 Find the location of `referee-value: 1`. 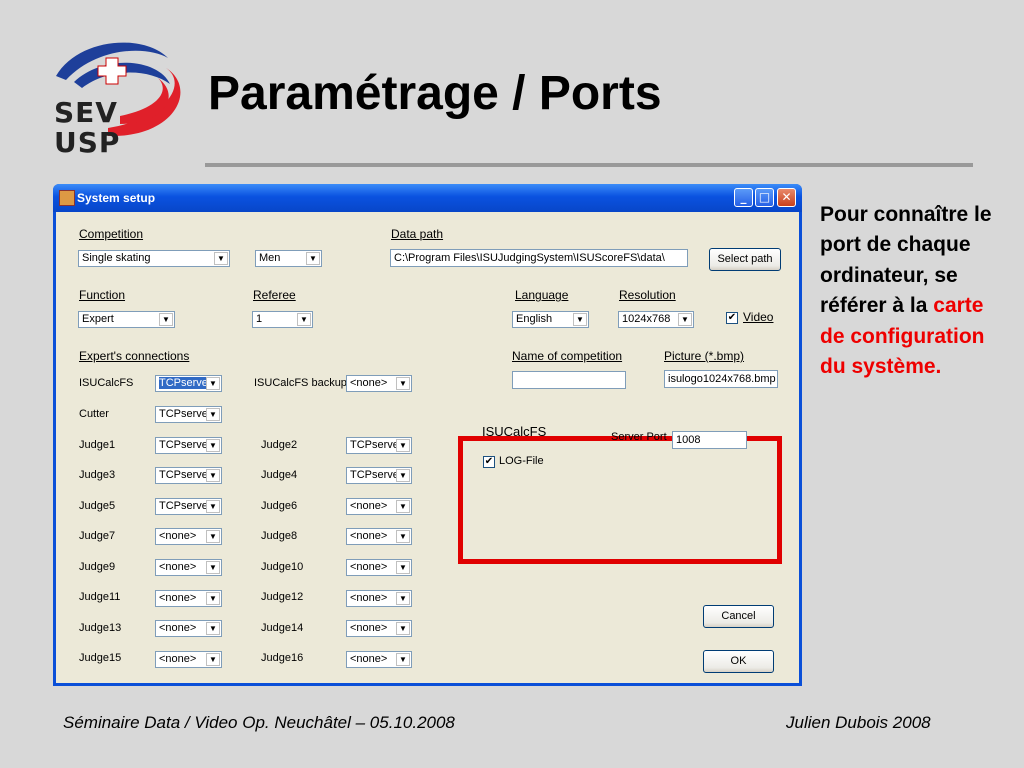

referee-value: 1 is located at coordinates (259, 319).